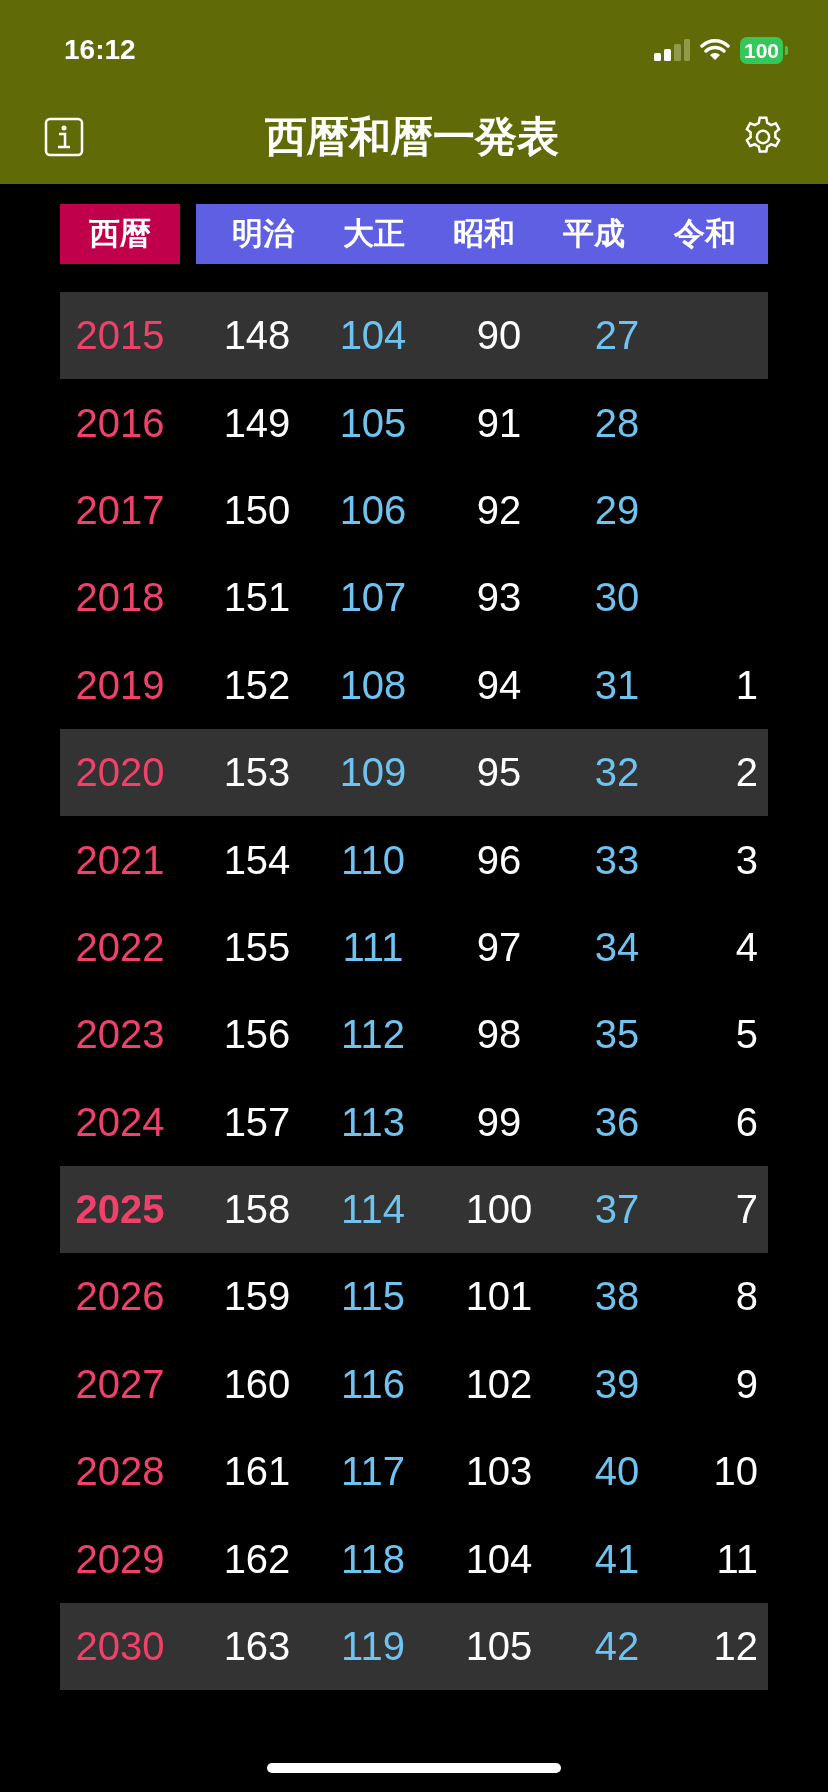 The image size is (828, 1792). I want to click on era-year-cell-text: 112, so click(373, 1035).